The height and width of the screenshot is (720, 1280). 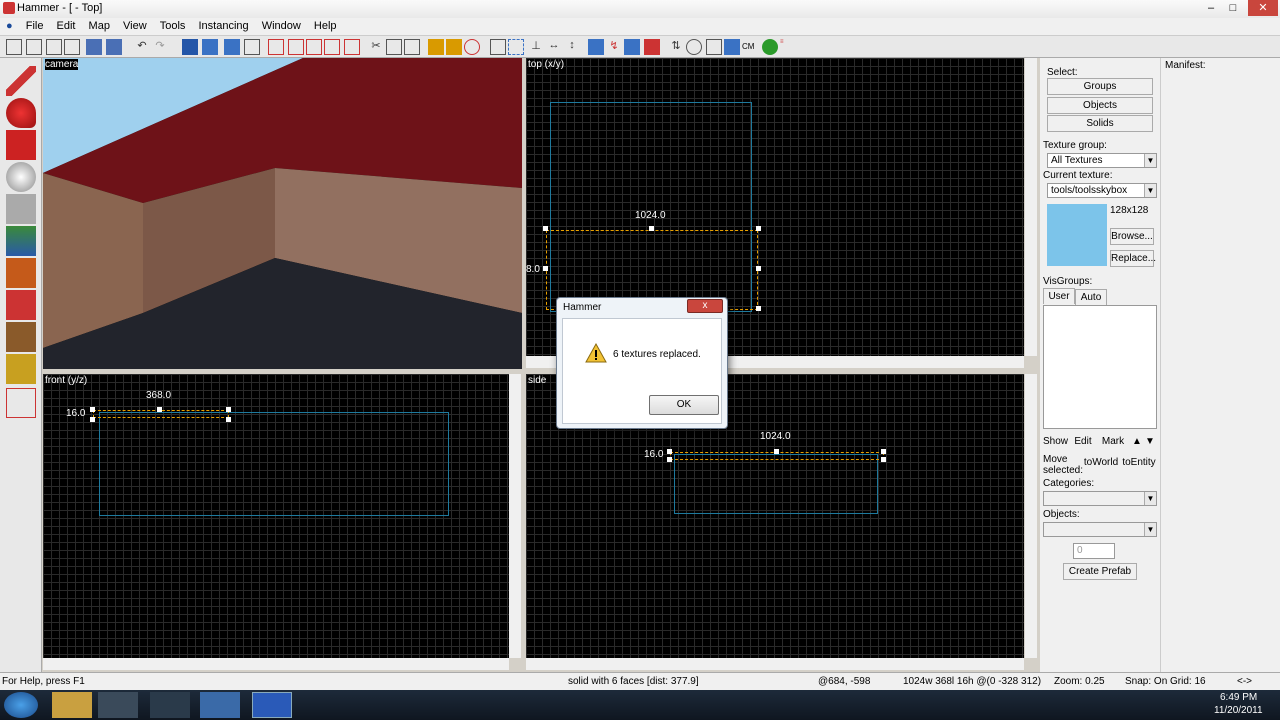 What do you see at coordinates (72, 705) in the screenshot?
I see `explorer-taskbar-icon` at bounding box center [72, 705].